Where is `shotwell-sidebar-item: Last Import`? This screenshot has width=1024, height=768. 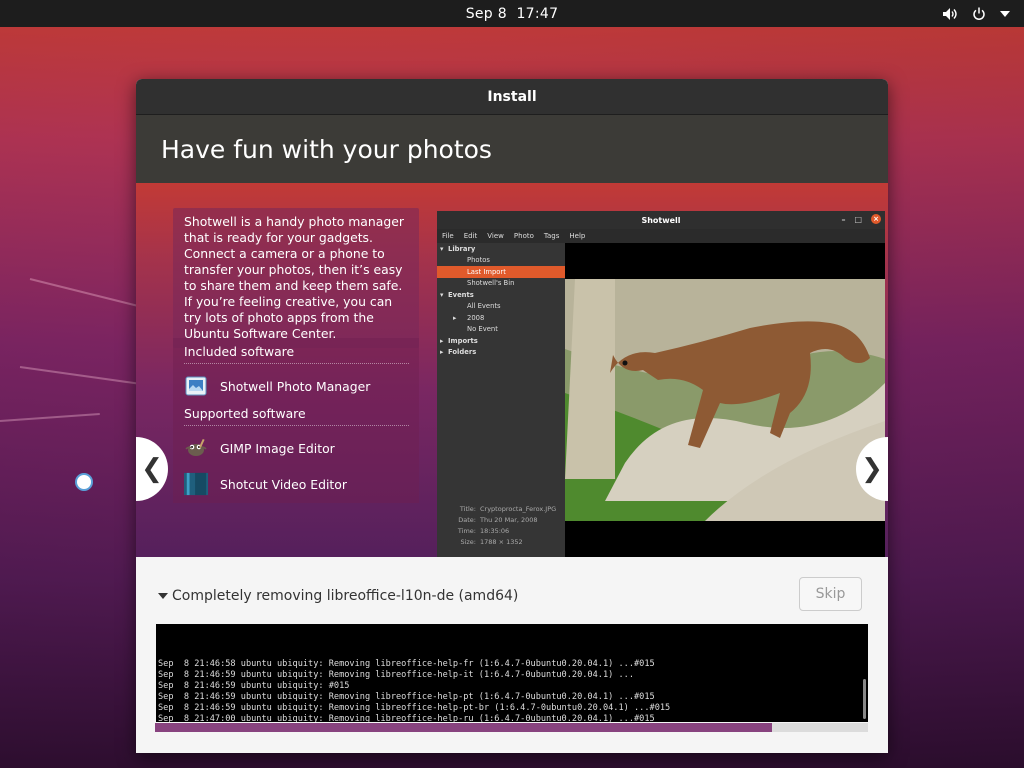
shotwell-sidebar-item: Last Import is located at coordinates (501, 272).